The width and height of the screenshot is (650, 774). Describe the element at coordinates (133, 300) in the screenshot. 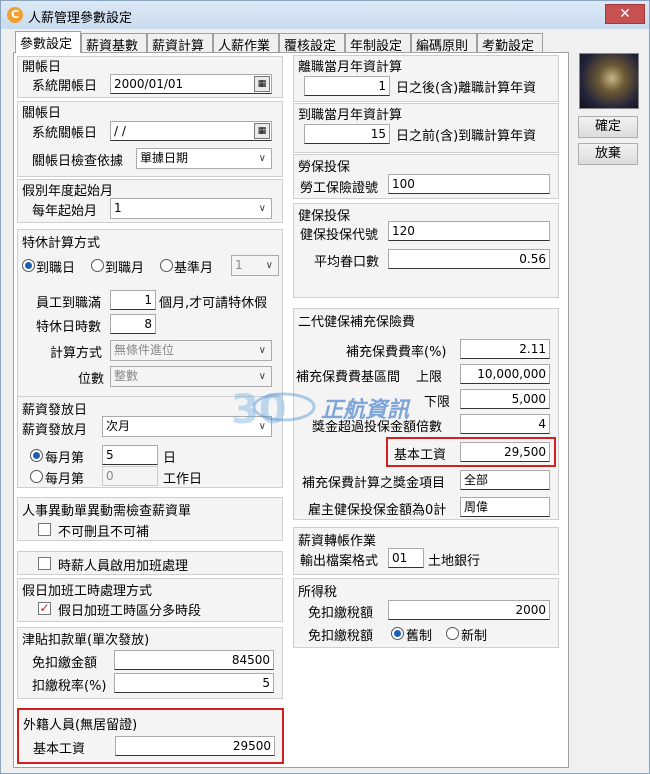

I see `staff-months-field: 1` at that location.